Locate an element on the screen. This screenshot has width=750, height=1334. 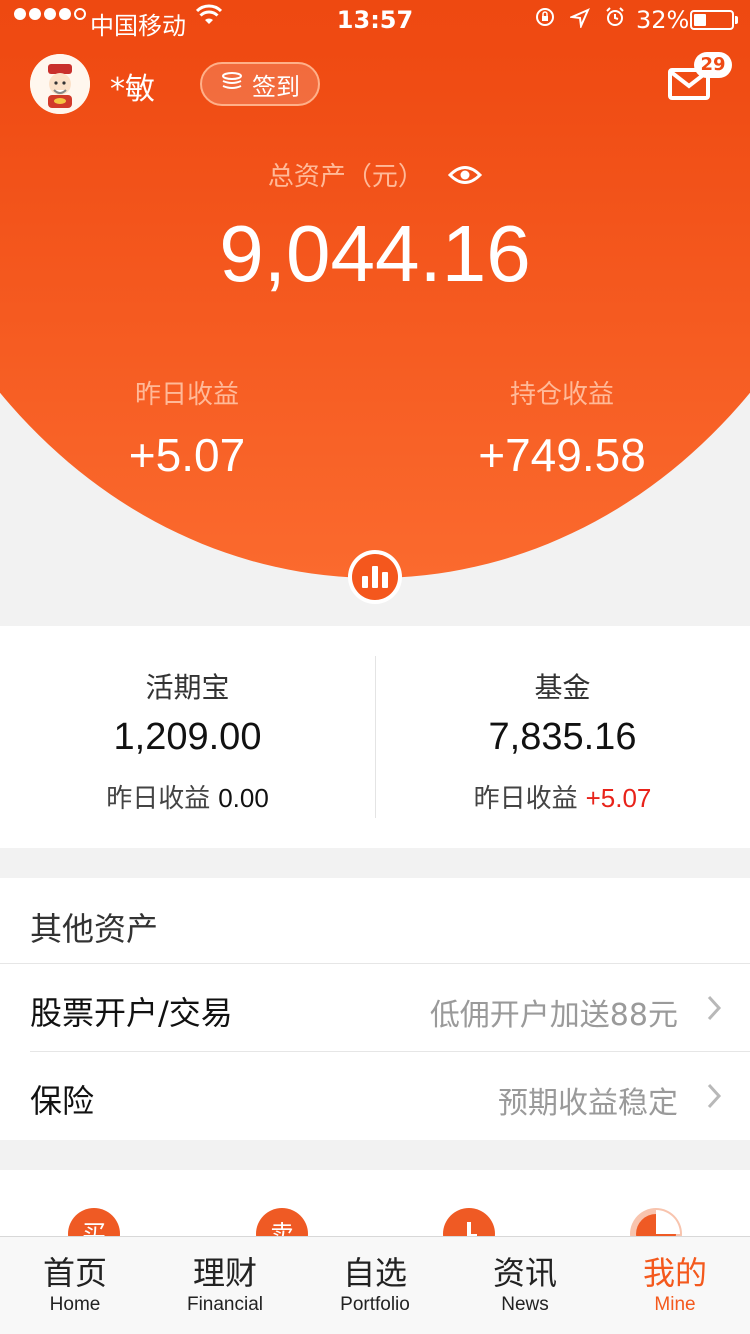
coins-icon is located at coordinates (232, 84).